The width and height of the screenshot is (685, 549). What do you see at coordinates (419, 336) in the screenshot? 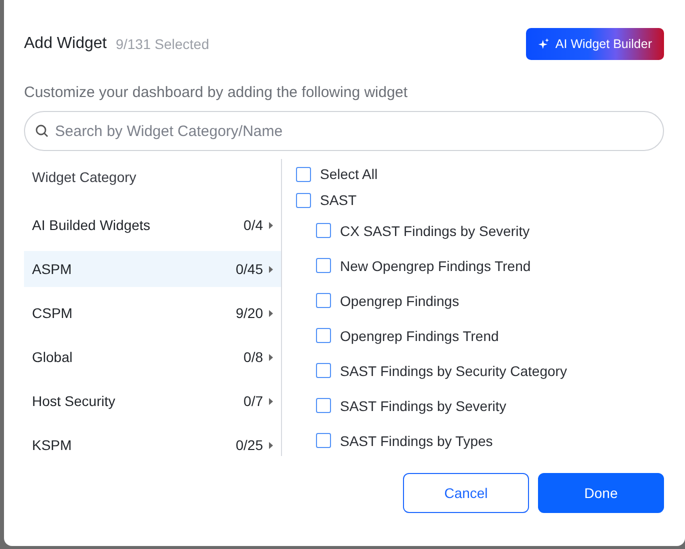
I see `checkbox-label: Opengrep Findings Trend` at bounding box center [419, 336].